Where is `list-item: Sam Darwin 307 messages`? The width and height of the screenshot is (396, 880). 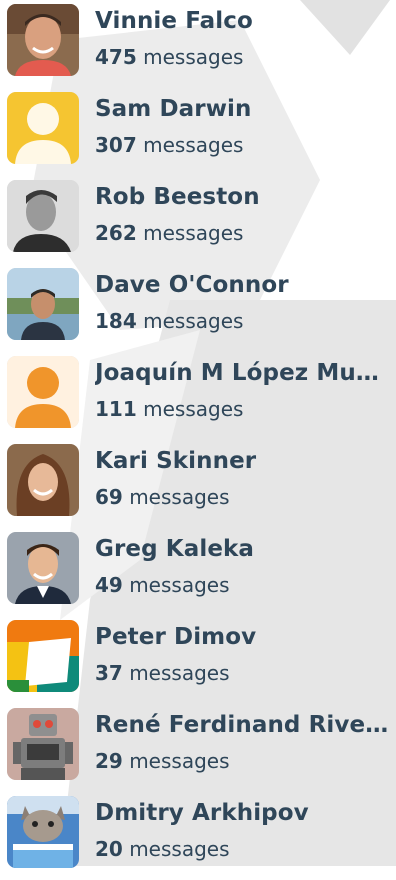
list-item: Sam Darwin 307 messages is located at coordinates (198, 132).